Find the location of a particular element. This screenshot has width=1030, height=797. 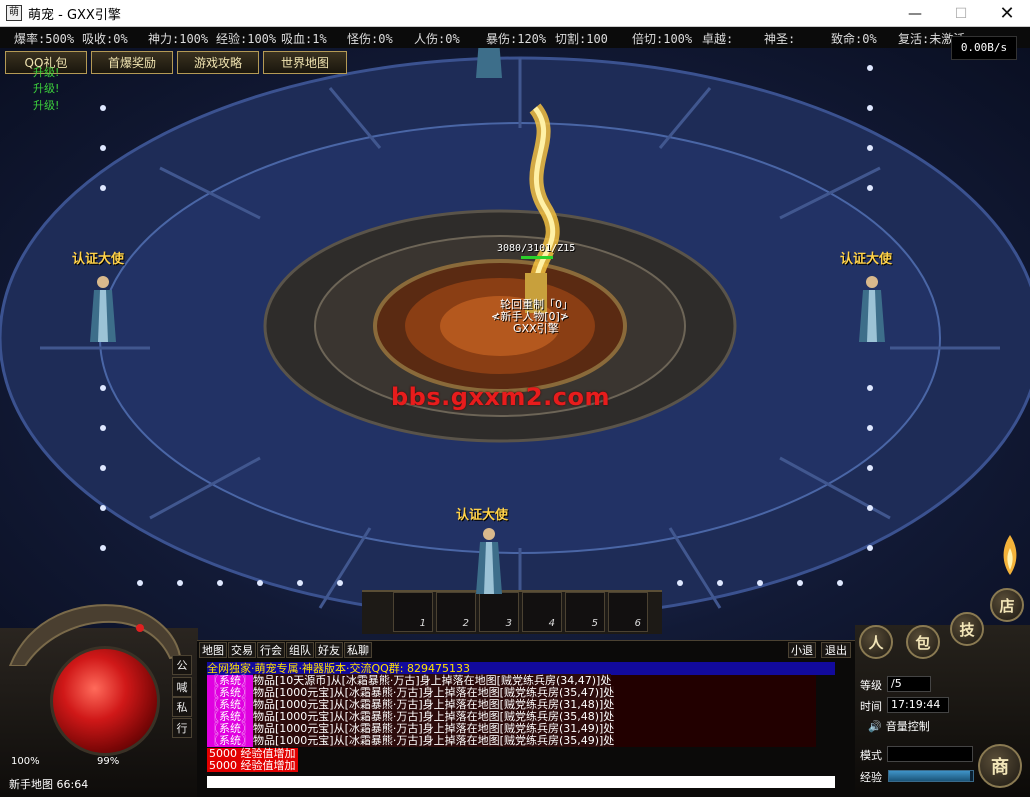

tab-group: 组队 is located at coordinates (300, 650).